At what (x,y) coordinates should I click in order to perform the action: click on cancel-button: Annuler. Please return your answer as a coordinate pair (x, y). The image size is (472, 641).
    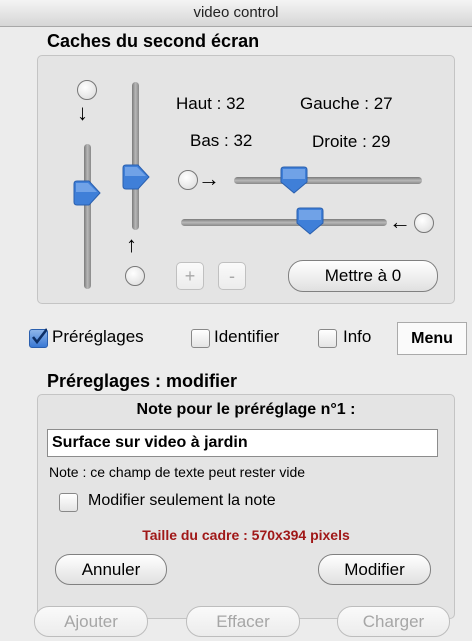
    Looking at the image, I should click on (111, 569).